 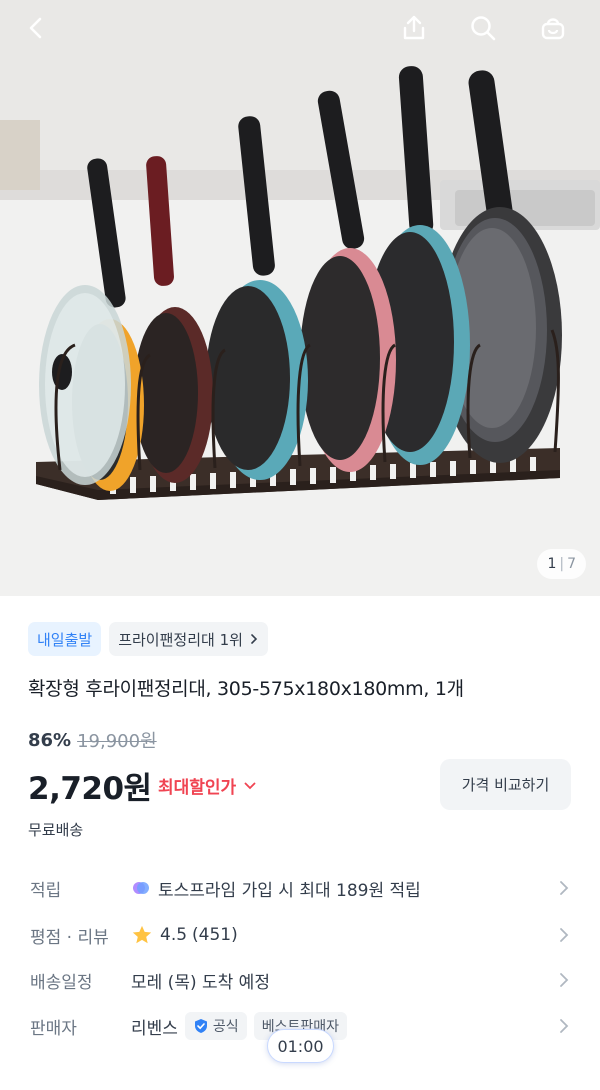 I want to click on counter-total: 7, so click(x=571, y=564).